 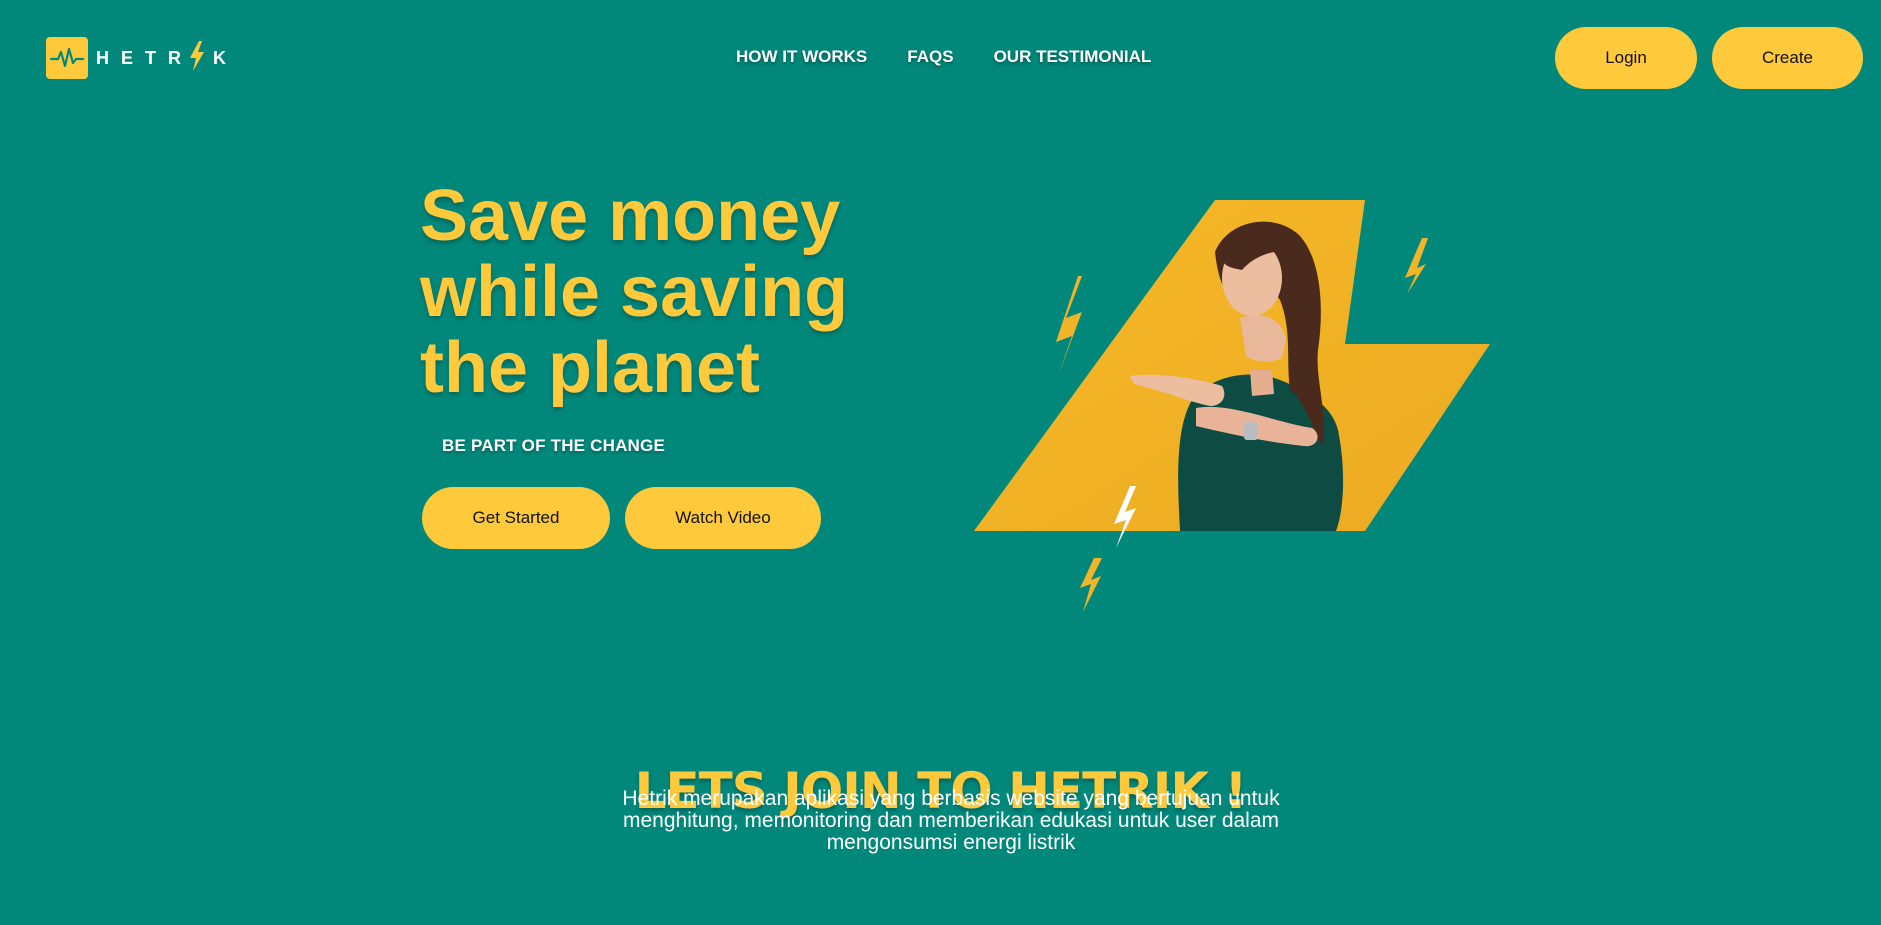 I want to click on main-nav: HOW IT WORKS FAQS OUR TESTIMONIAL, so click(x=963, y=57).